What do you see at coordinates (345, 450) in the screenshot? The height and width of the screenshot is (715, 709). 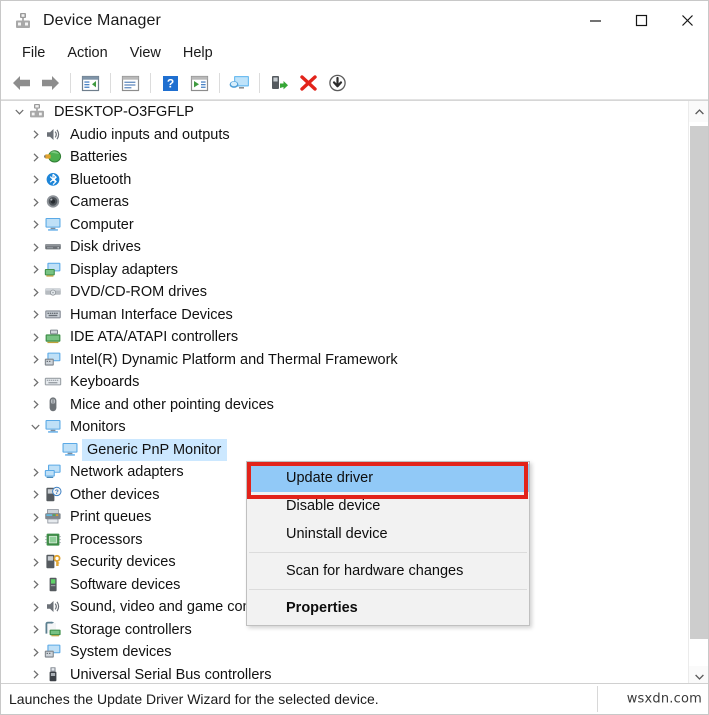 I see `tree-item-generic-pnp-monitor: Generic PnP Monitor` at bounding box center [345, 450].